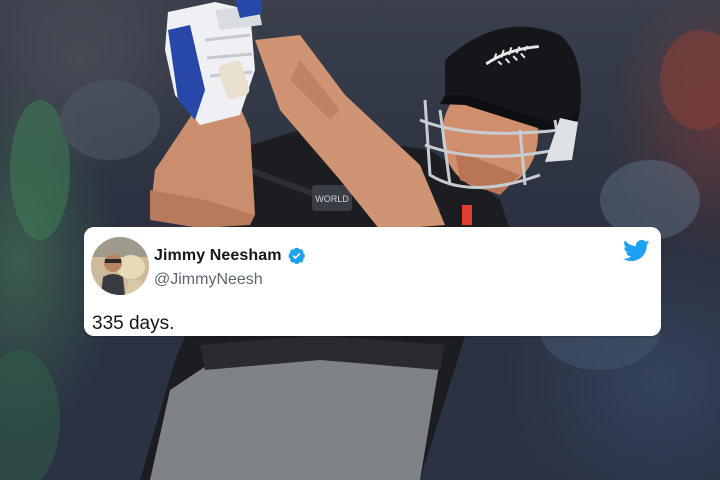 This screenshot has height=480, width=720. What do you see at coordinates (213, 62) in the screenshot?
I see `batting-gloves` at bounding box center [213, 62].